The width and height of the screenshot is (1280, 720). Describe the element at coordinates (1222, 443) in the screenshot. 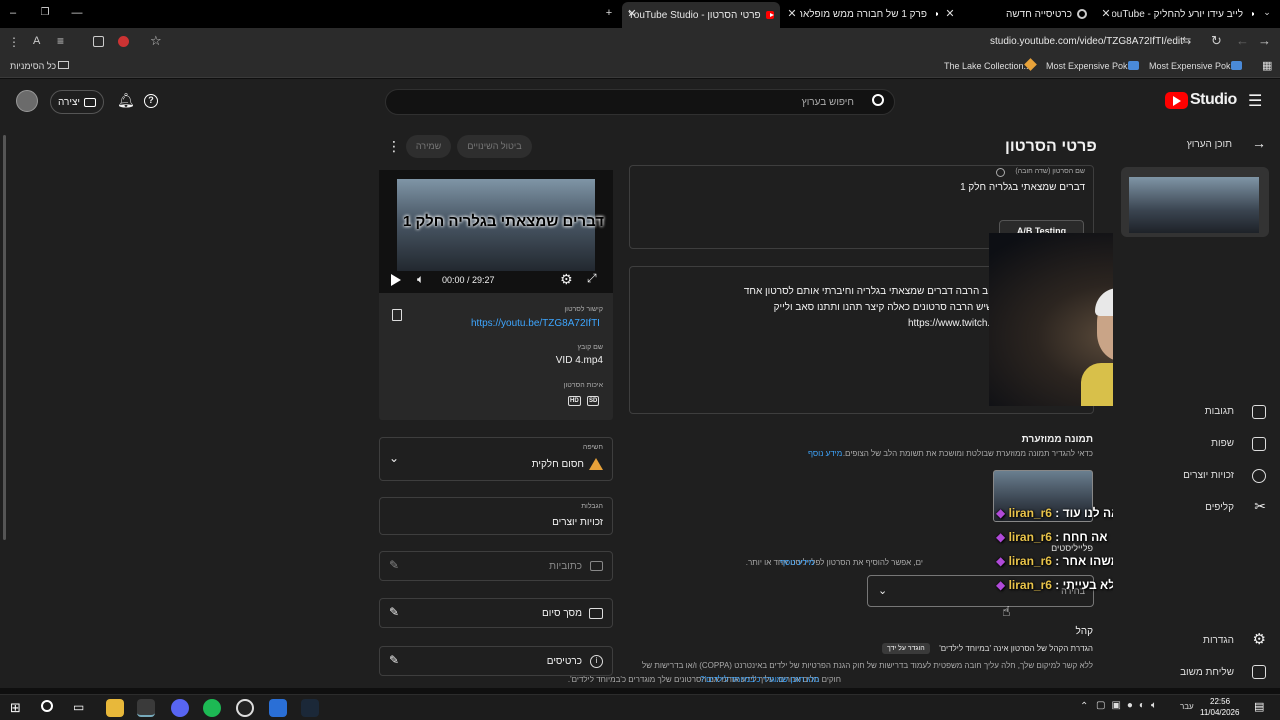

I see `sidebar-item-languages: שפות` at that location.